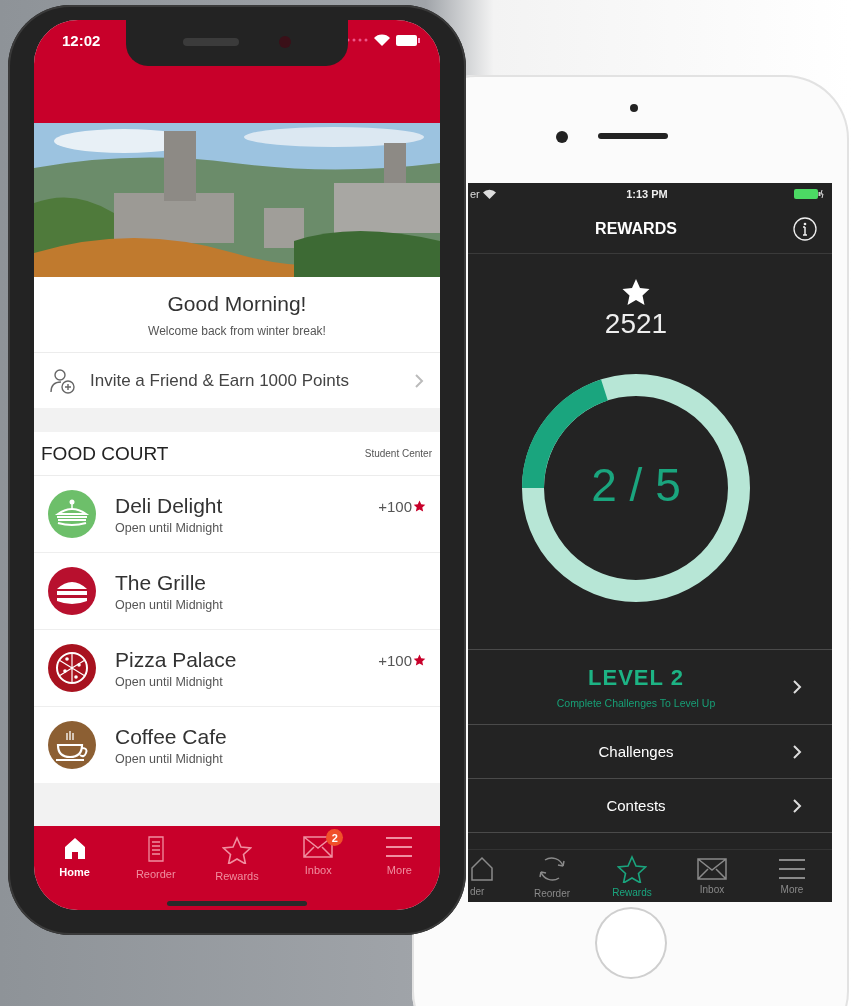 This screenshot has height=1006, width=851. Describe the element at coordinates (650, 752) in the screenshot. I see `menu-item: Challenges` at that location.